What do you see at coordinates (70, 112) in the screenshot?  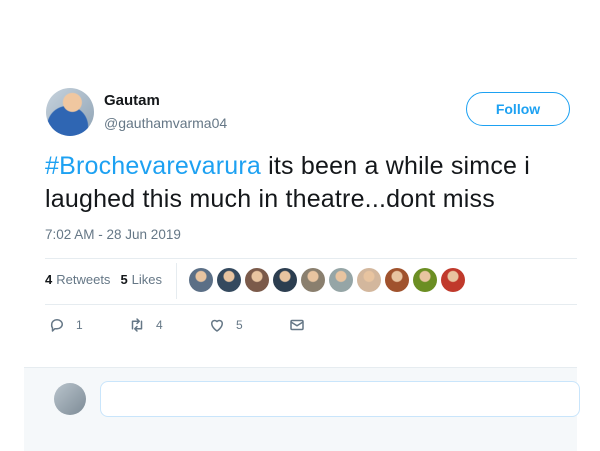 I see `author-avatar` at bounding box center [70, 112].